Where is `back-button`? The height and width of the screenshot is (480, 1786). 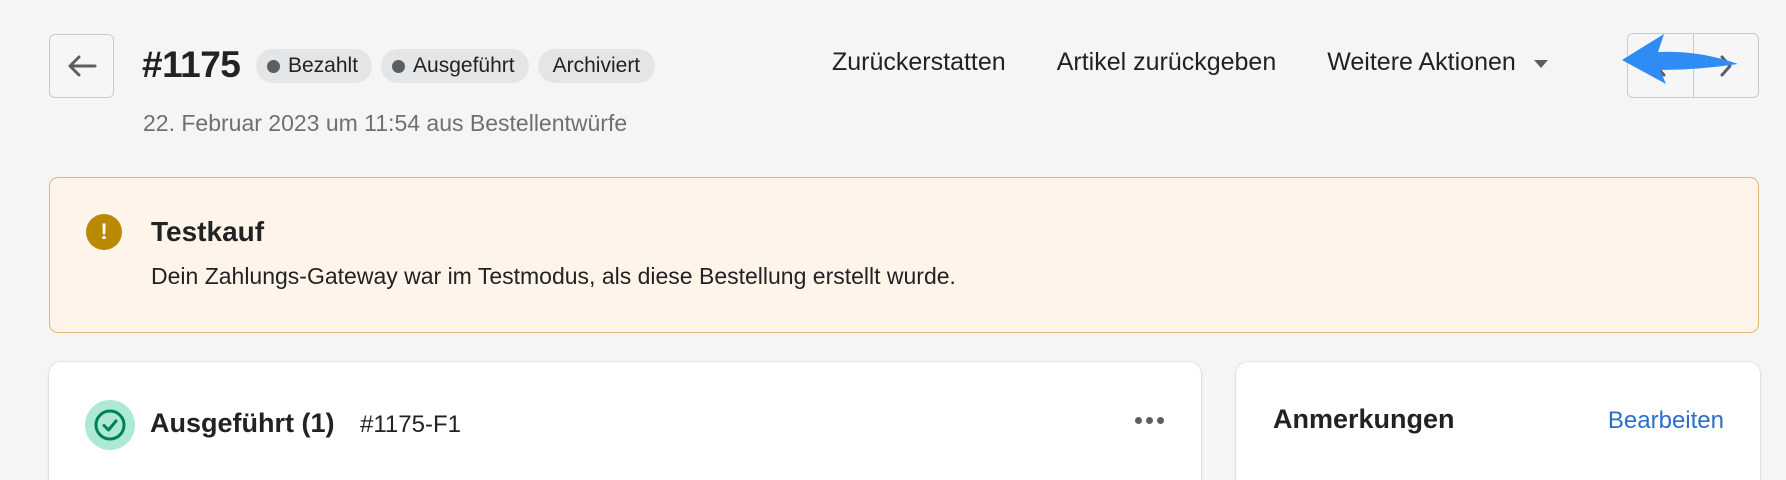 back-button is located at coordinates (81, 66).